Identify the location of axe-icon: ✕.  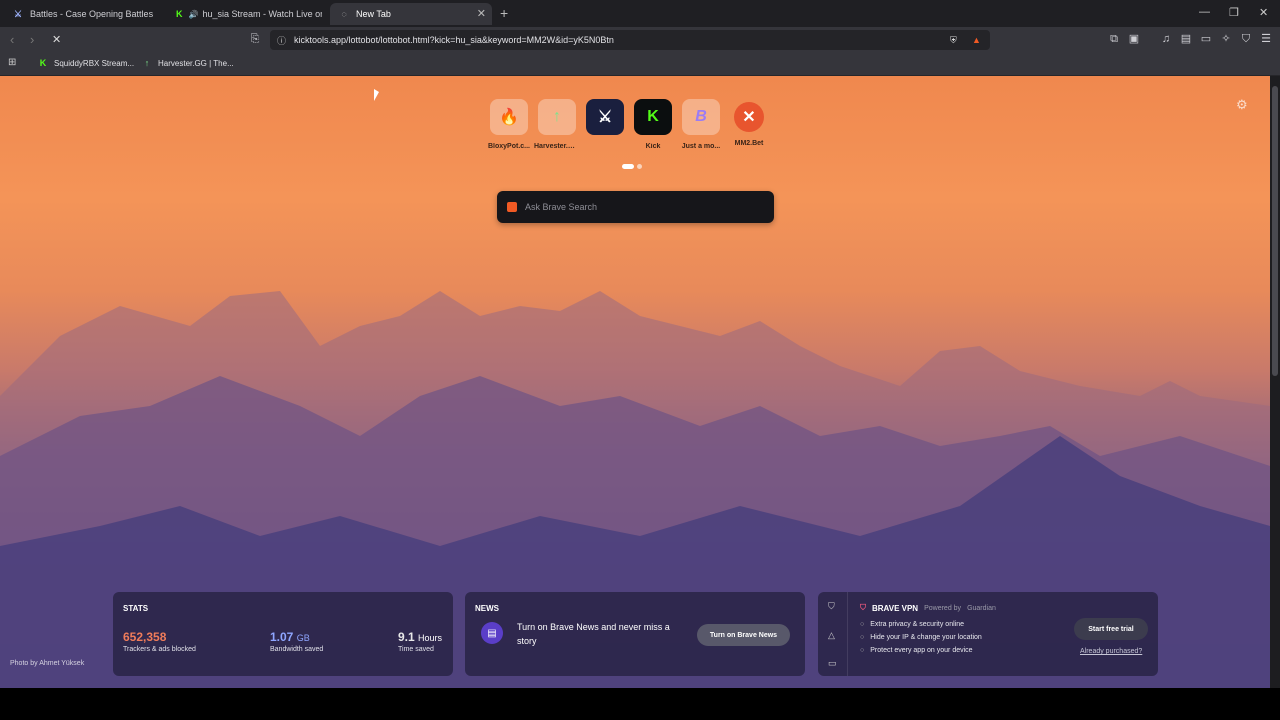
(749, 117).